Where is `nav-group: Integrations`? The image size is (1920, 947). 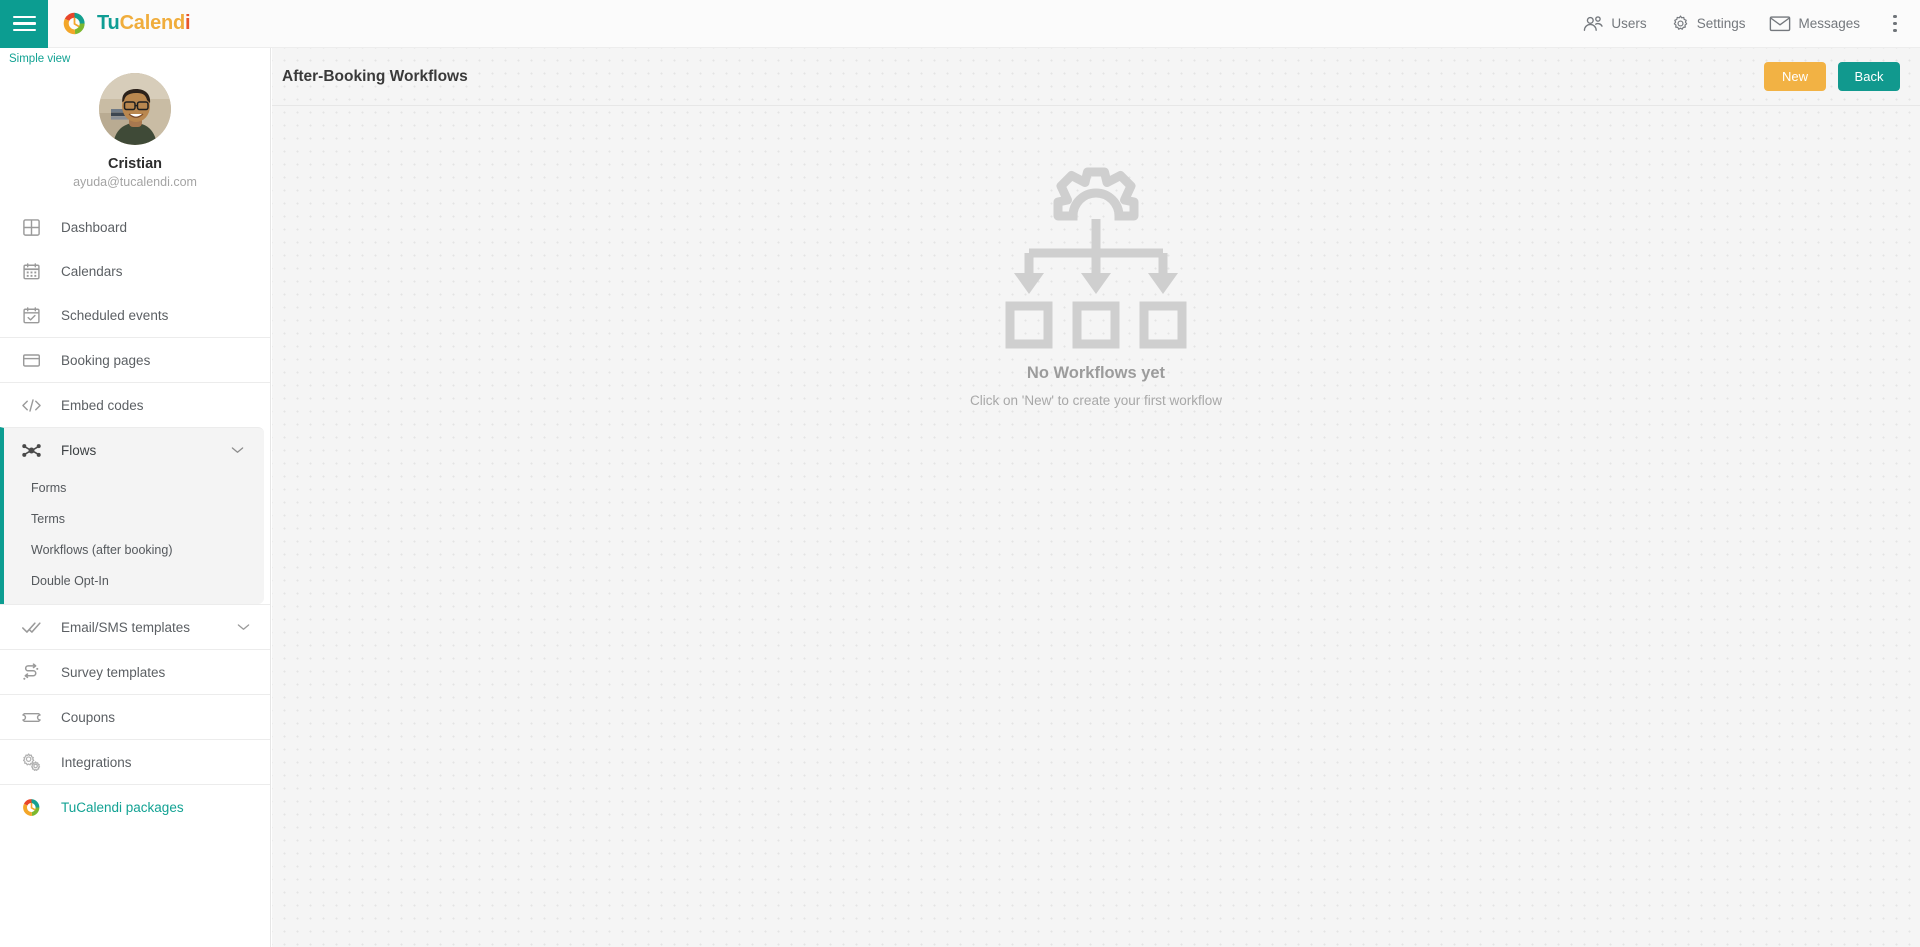
nav-group: Integrations is located at coordinates (135, 761).